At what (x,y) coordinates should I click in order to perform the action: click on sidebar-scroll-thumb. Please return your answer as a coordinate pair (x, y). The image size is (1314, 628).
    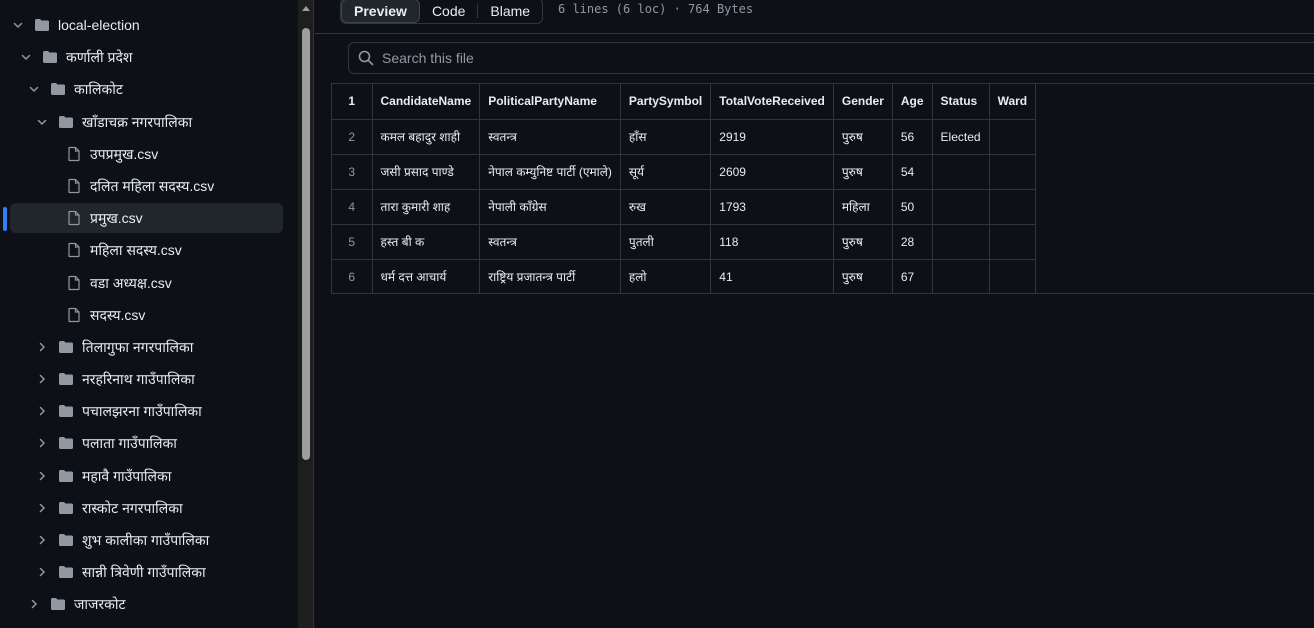
    Looking at the image, I should click on (306, 244).